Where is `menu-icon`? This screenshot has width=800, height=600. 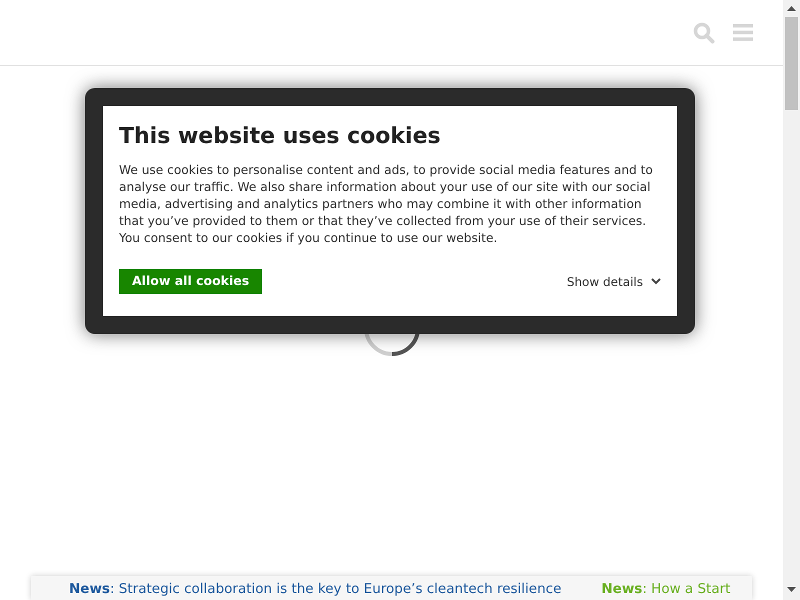
menu-icon is located at coordinates (743, 32).